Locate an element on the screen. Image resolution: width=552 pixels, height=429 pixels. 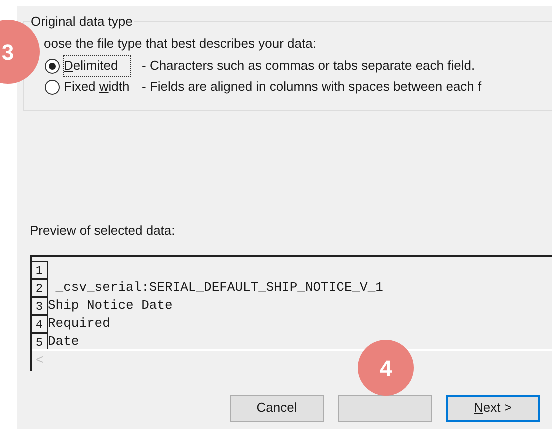
preview-line: Required is located at coordinates (79, 323).